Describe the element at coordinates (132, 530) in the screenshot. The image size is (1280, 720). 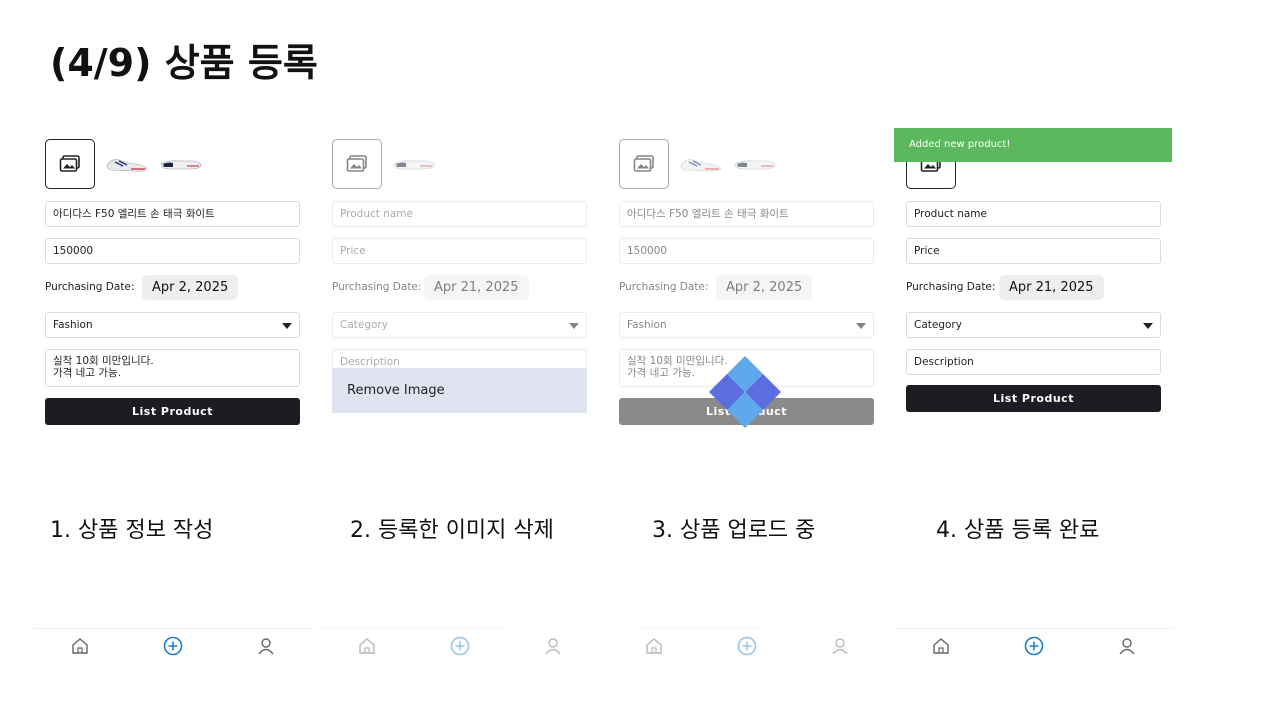
I see `step-caption: 1. 상품 정보 작성` at that location.